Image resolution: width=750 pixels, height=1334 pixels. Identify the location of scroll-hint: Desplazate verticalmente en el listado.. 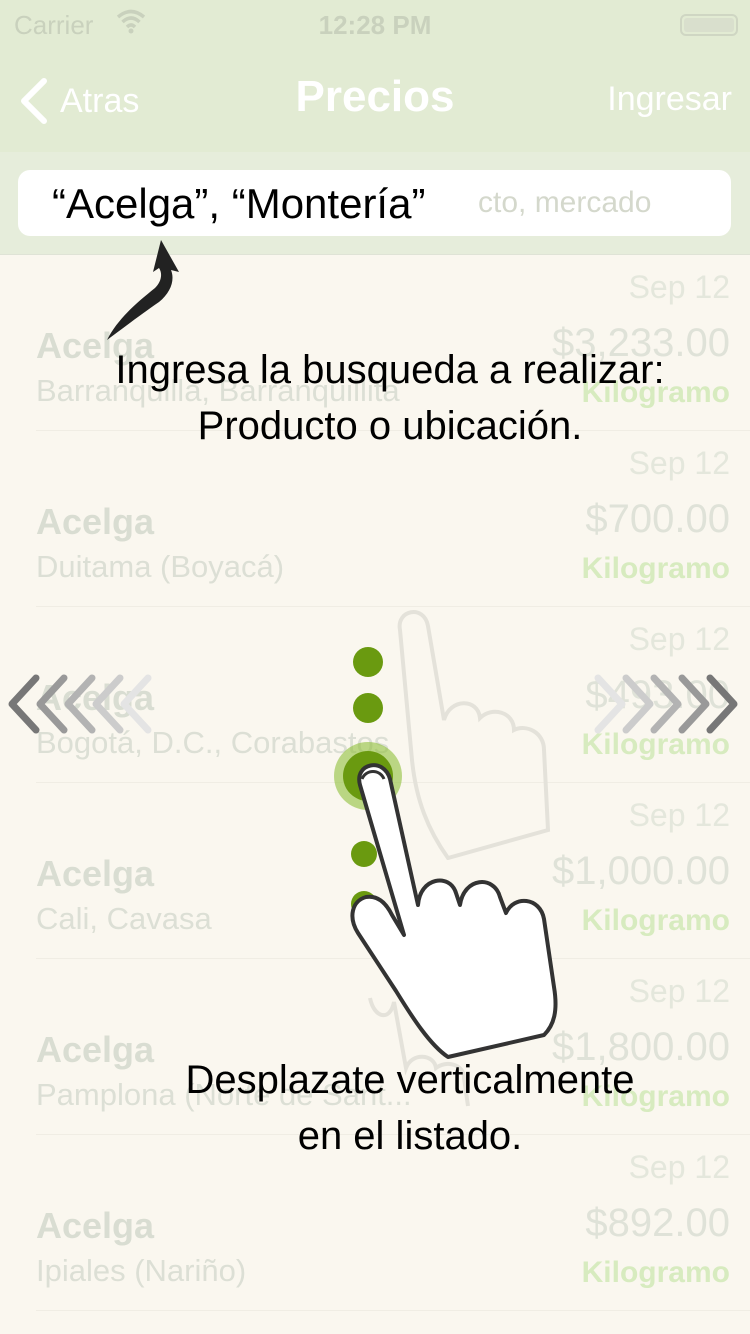
(410, 1108).